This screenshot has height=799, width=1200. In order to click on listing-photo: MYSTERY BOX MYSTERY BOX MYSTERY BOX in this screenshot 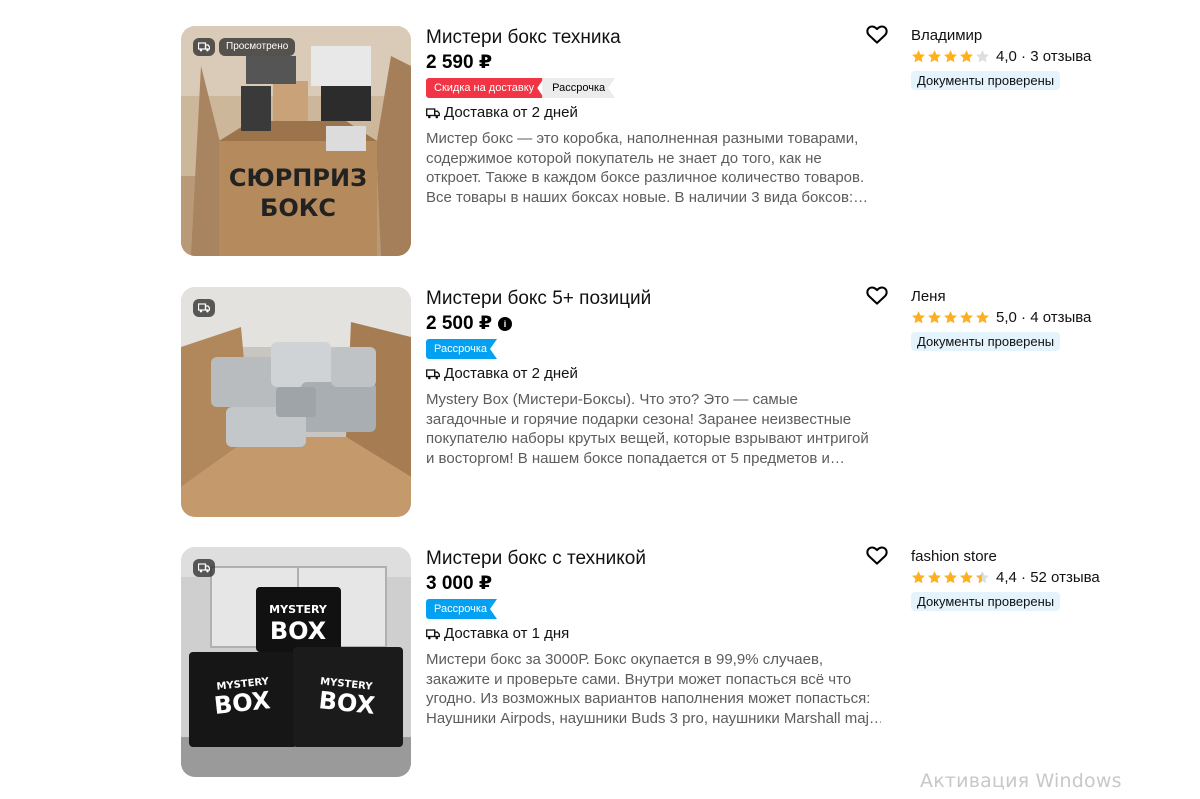, I will do `click(296, 662)`.